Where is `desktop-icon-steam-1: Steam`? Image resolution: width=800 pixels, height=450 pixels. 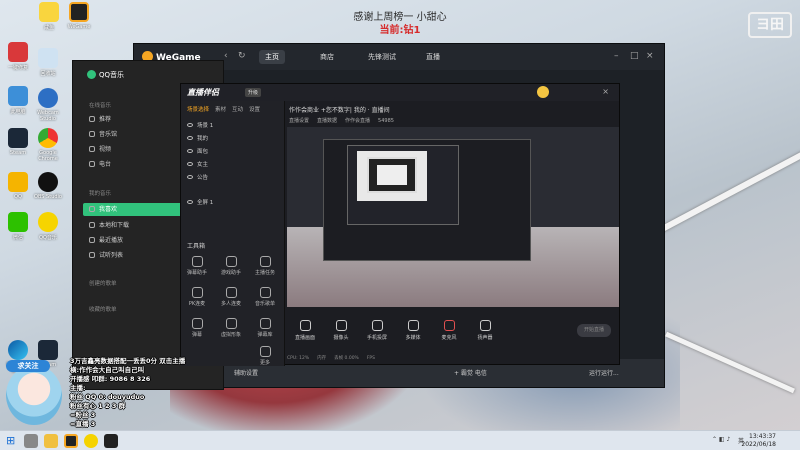 desktop-icon-steam-1: Steam is located at coordinates (18, 142).